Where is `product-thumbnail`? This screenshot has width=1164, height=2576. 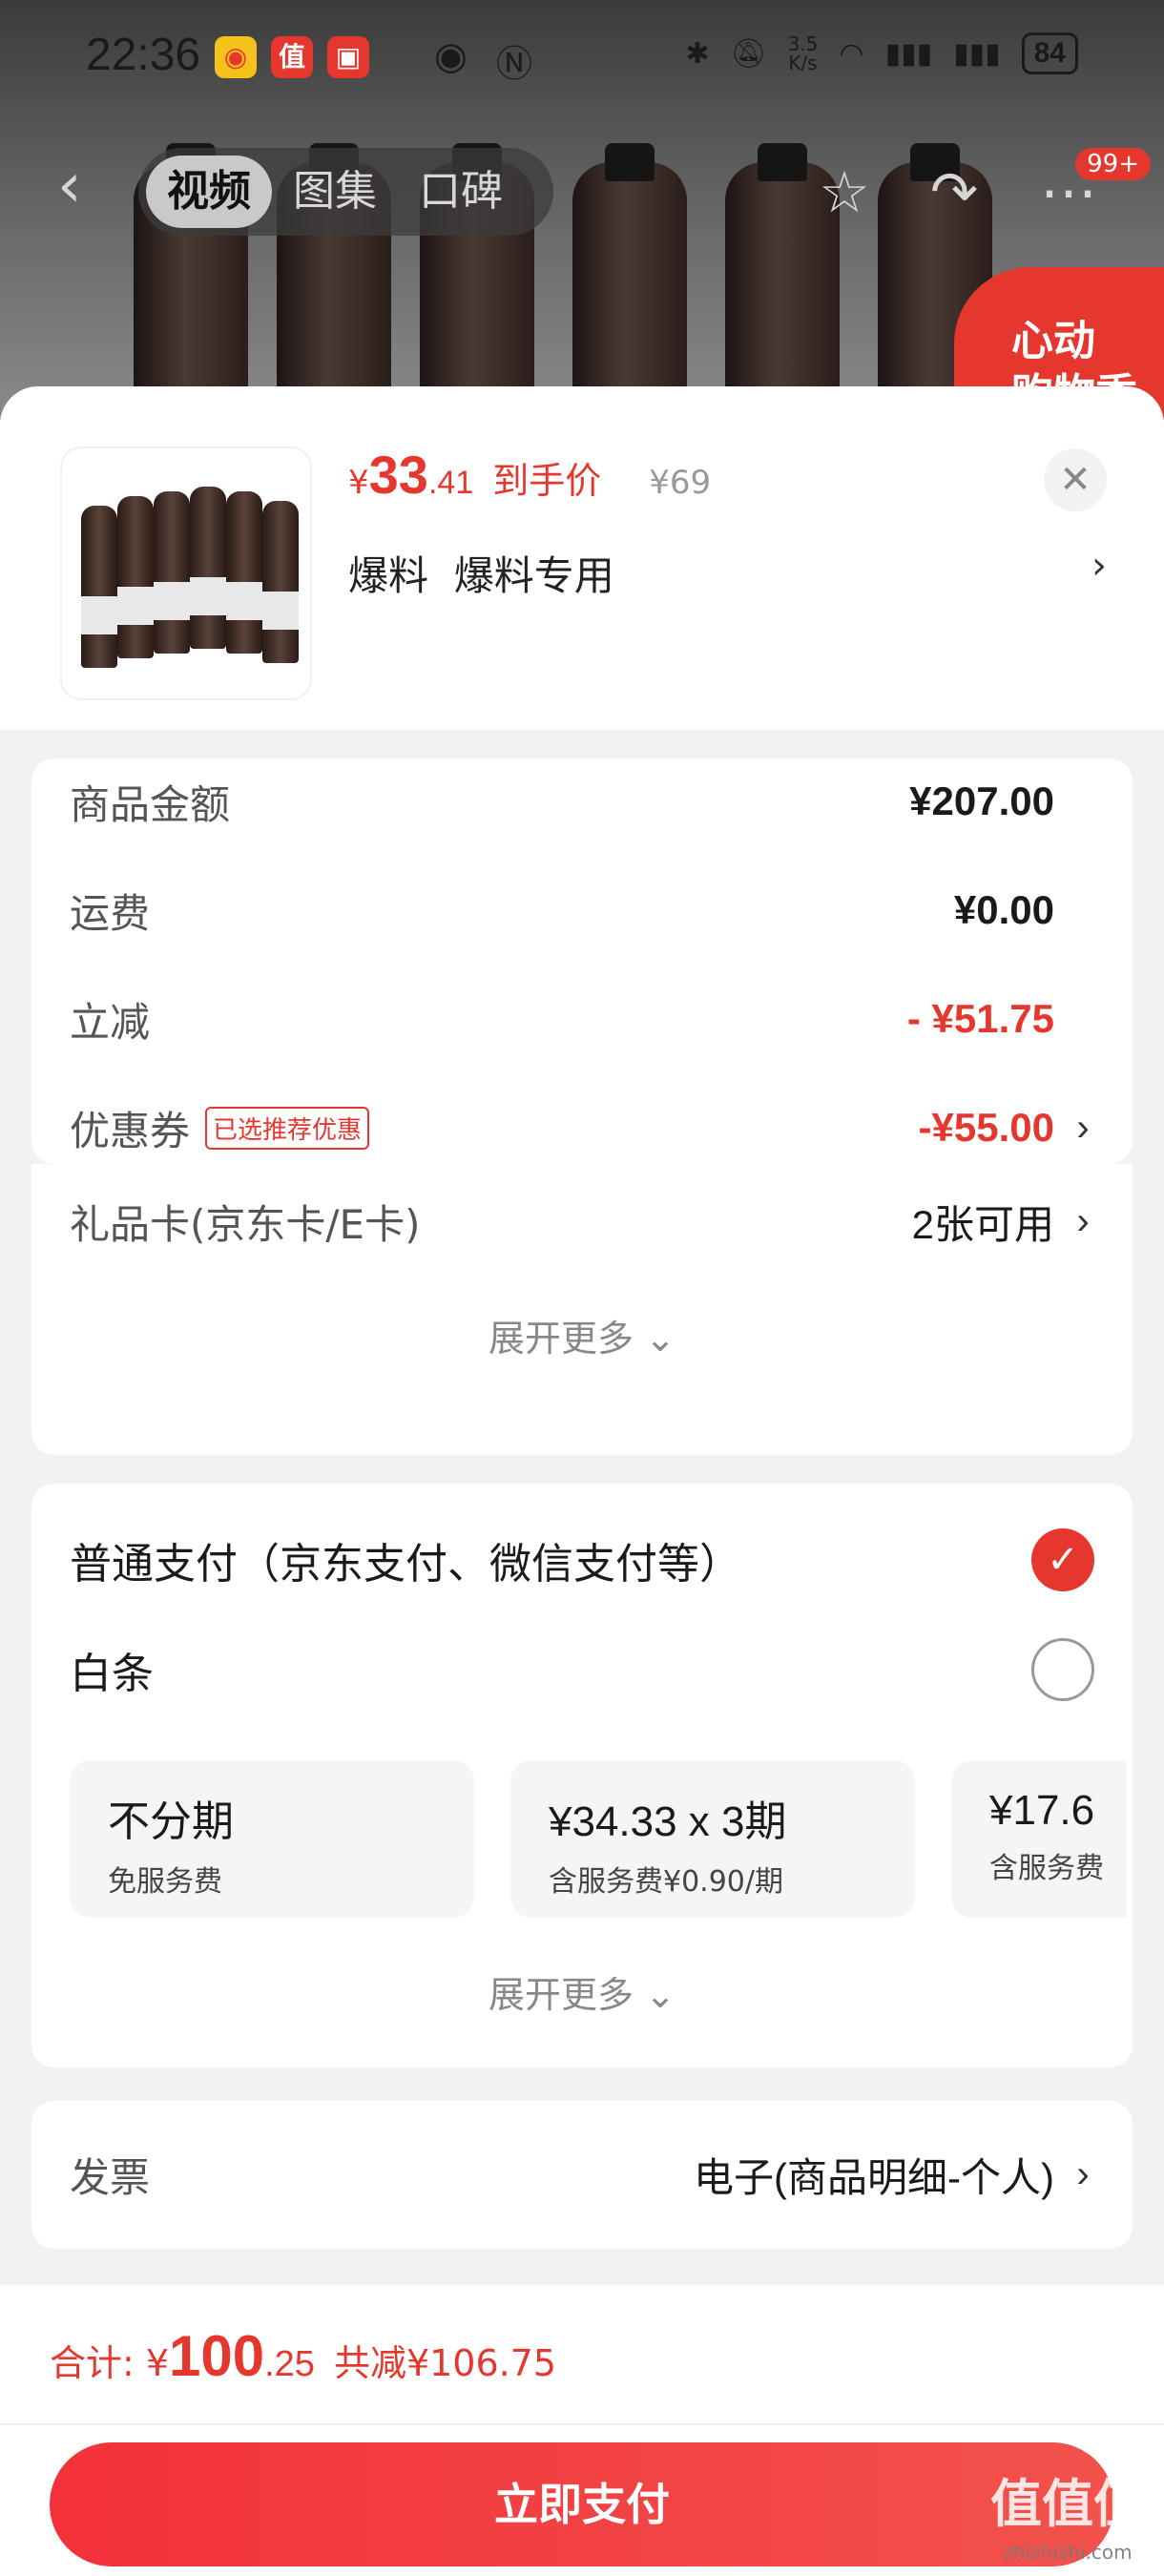
product-thumbnail is located at coordinates (186, 573).